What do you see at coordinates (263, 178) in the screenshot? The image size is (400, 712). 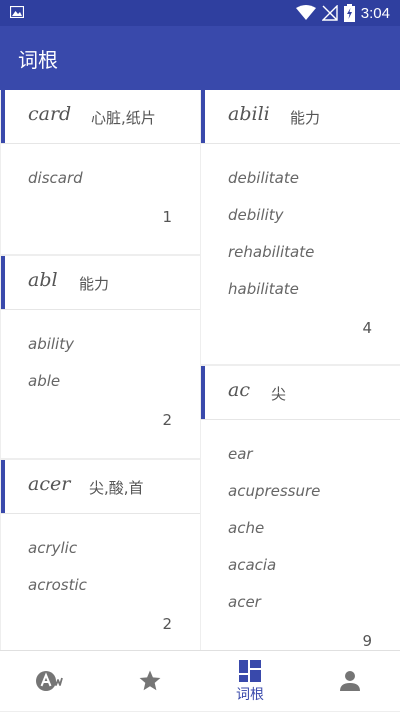 I see `example-word: debilitate` at bounding box center [263, 178].